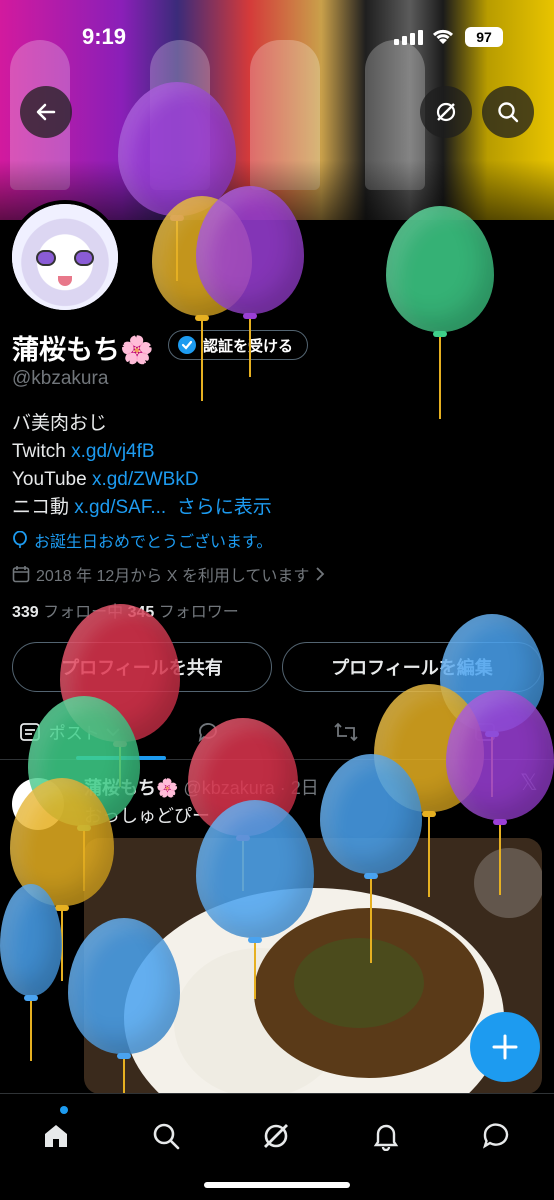 Image resolution: width=554 pixels, height=1200 pixels. I want to click on follow-stats: 339 フォロー中 345 フォロワー, so click(125, 610).